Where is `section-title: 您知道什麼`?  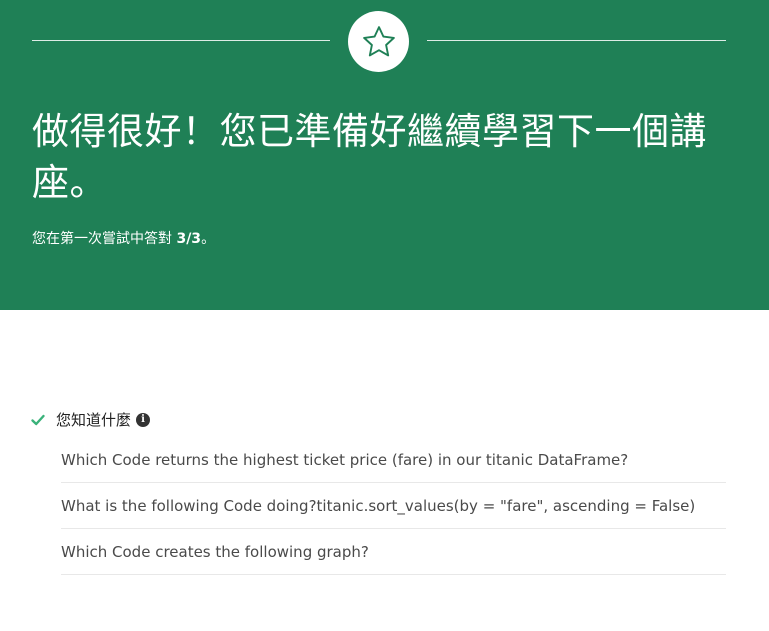 section-title: 您知道什麼 is located at coordinates (94, 420).